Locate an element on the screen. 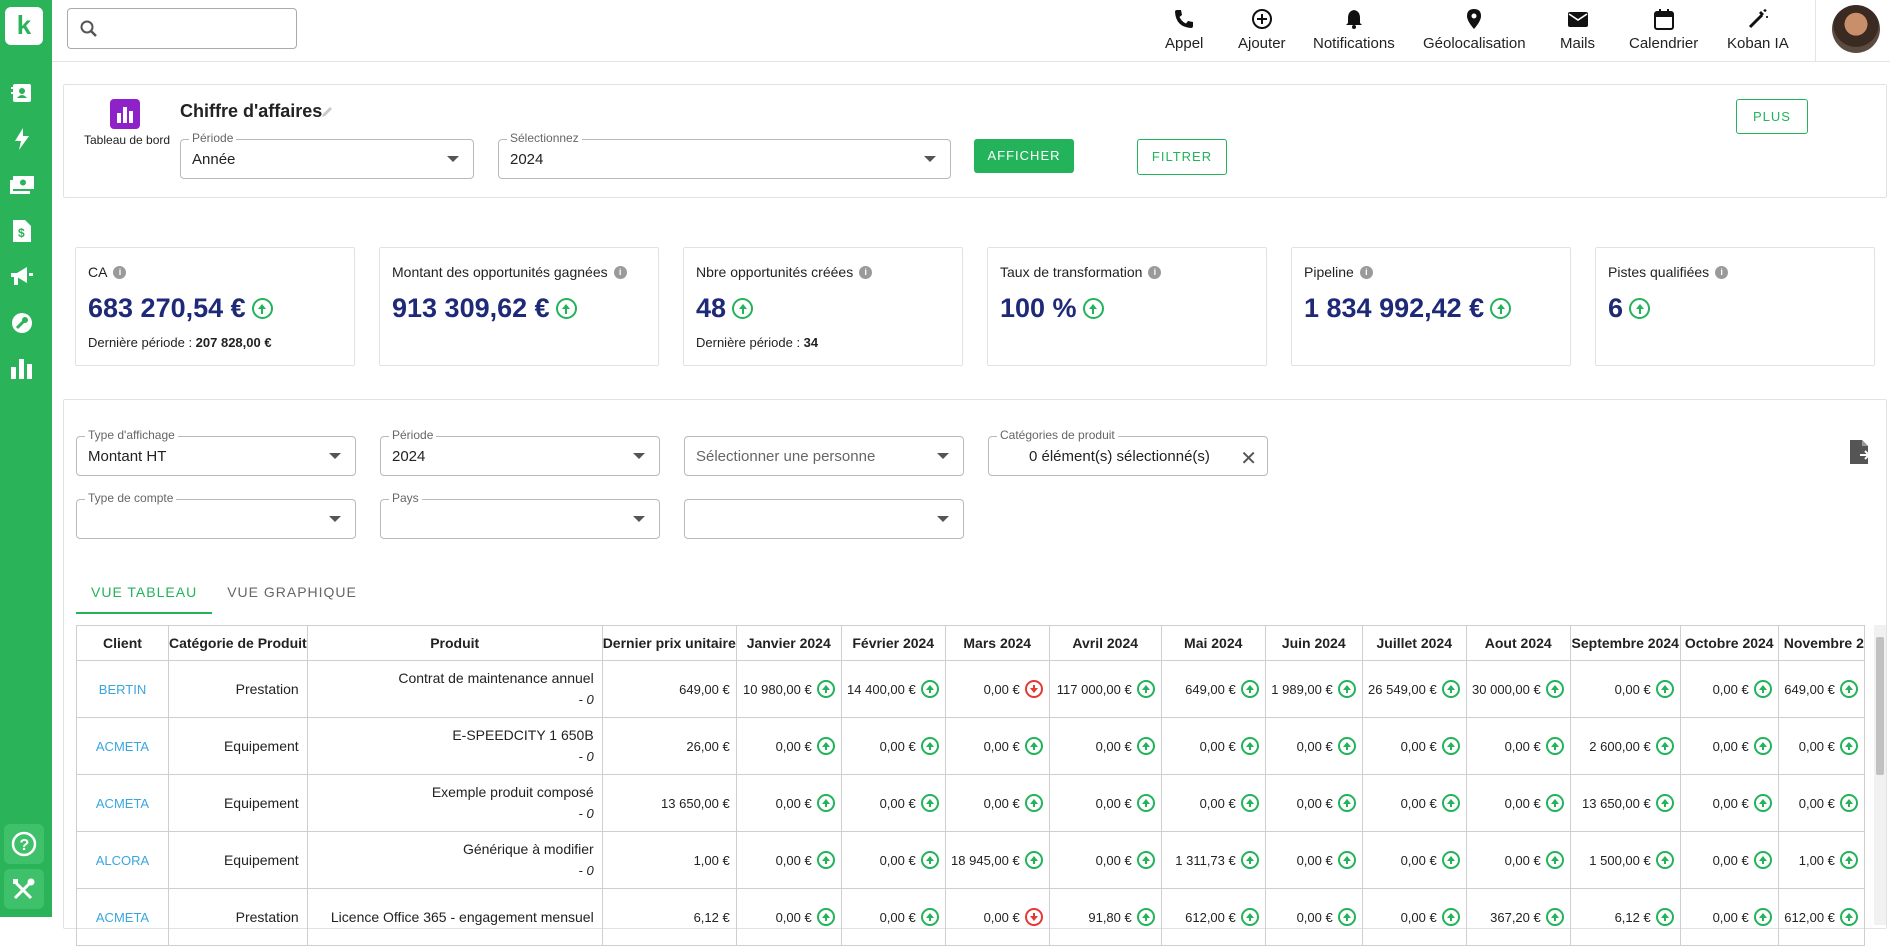  help-icon: ? is located at coordinates (24, 844).